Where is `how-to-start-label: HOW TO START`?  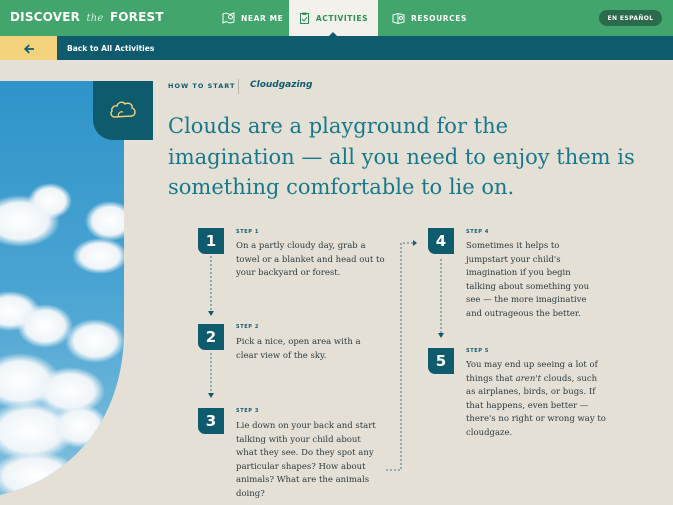
how-to-start-label: HOW TO START is located at coordinates (202, 86).